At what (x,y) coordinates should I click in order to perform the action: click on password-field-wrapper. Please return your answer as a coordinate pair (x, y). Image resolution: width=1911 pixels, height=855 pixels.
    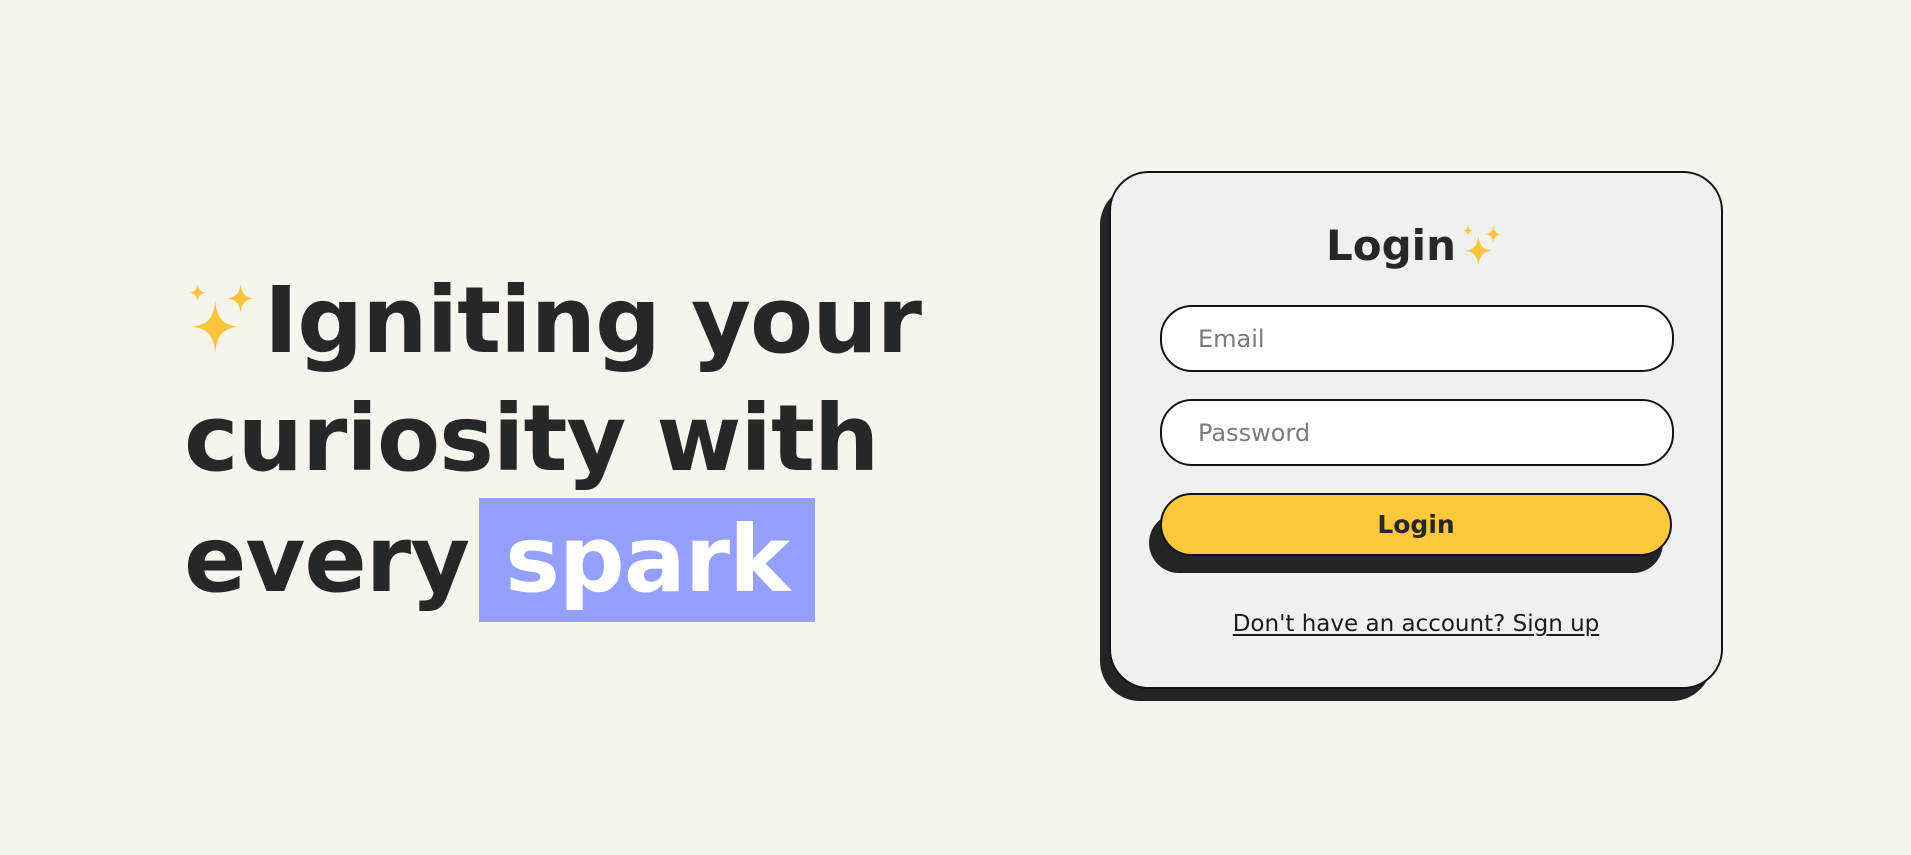
    Looking at the image, I should click on (1417, 432).